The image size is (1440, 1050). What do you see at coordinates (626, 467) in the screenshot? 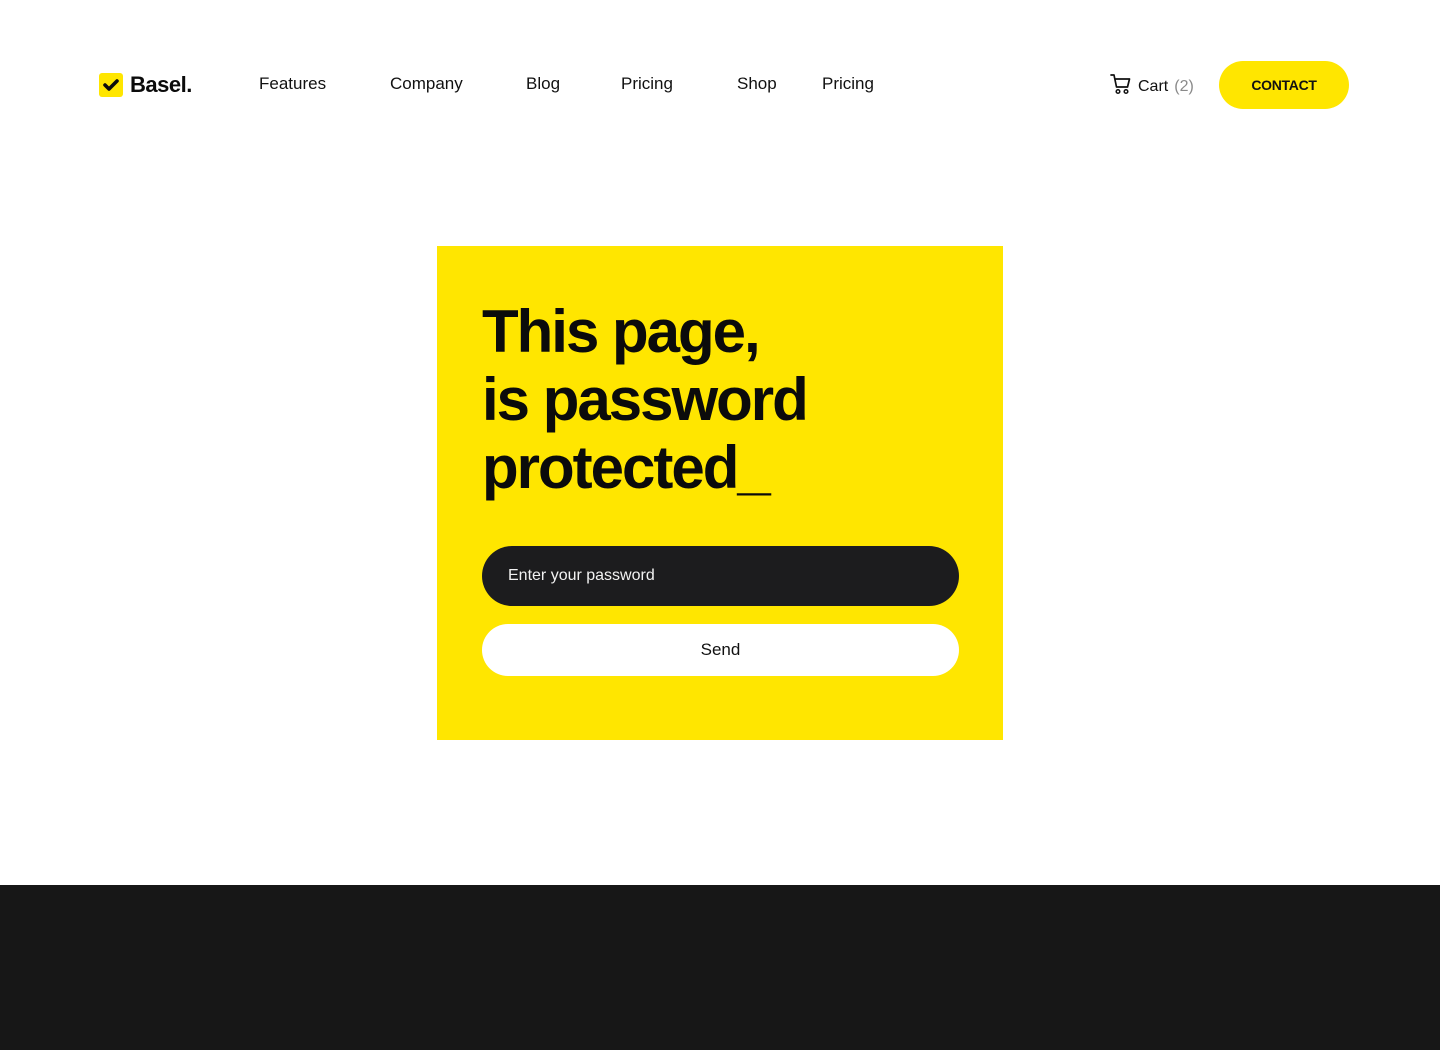
I see `headline-line-3: protected_` at bounding box center [626, 467].